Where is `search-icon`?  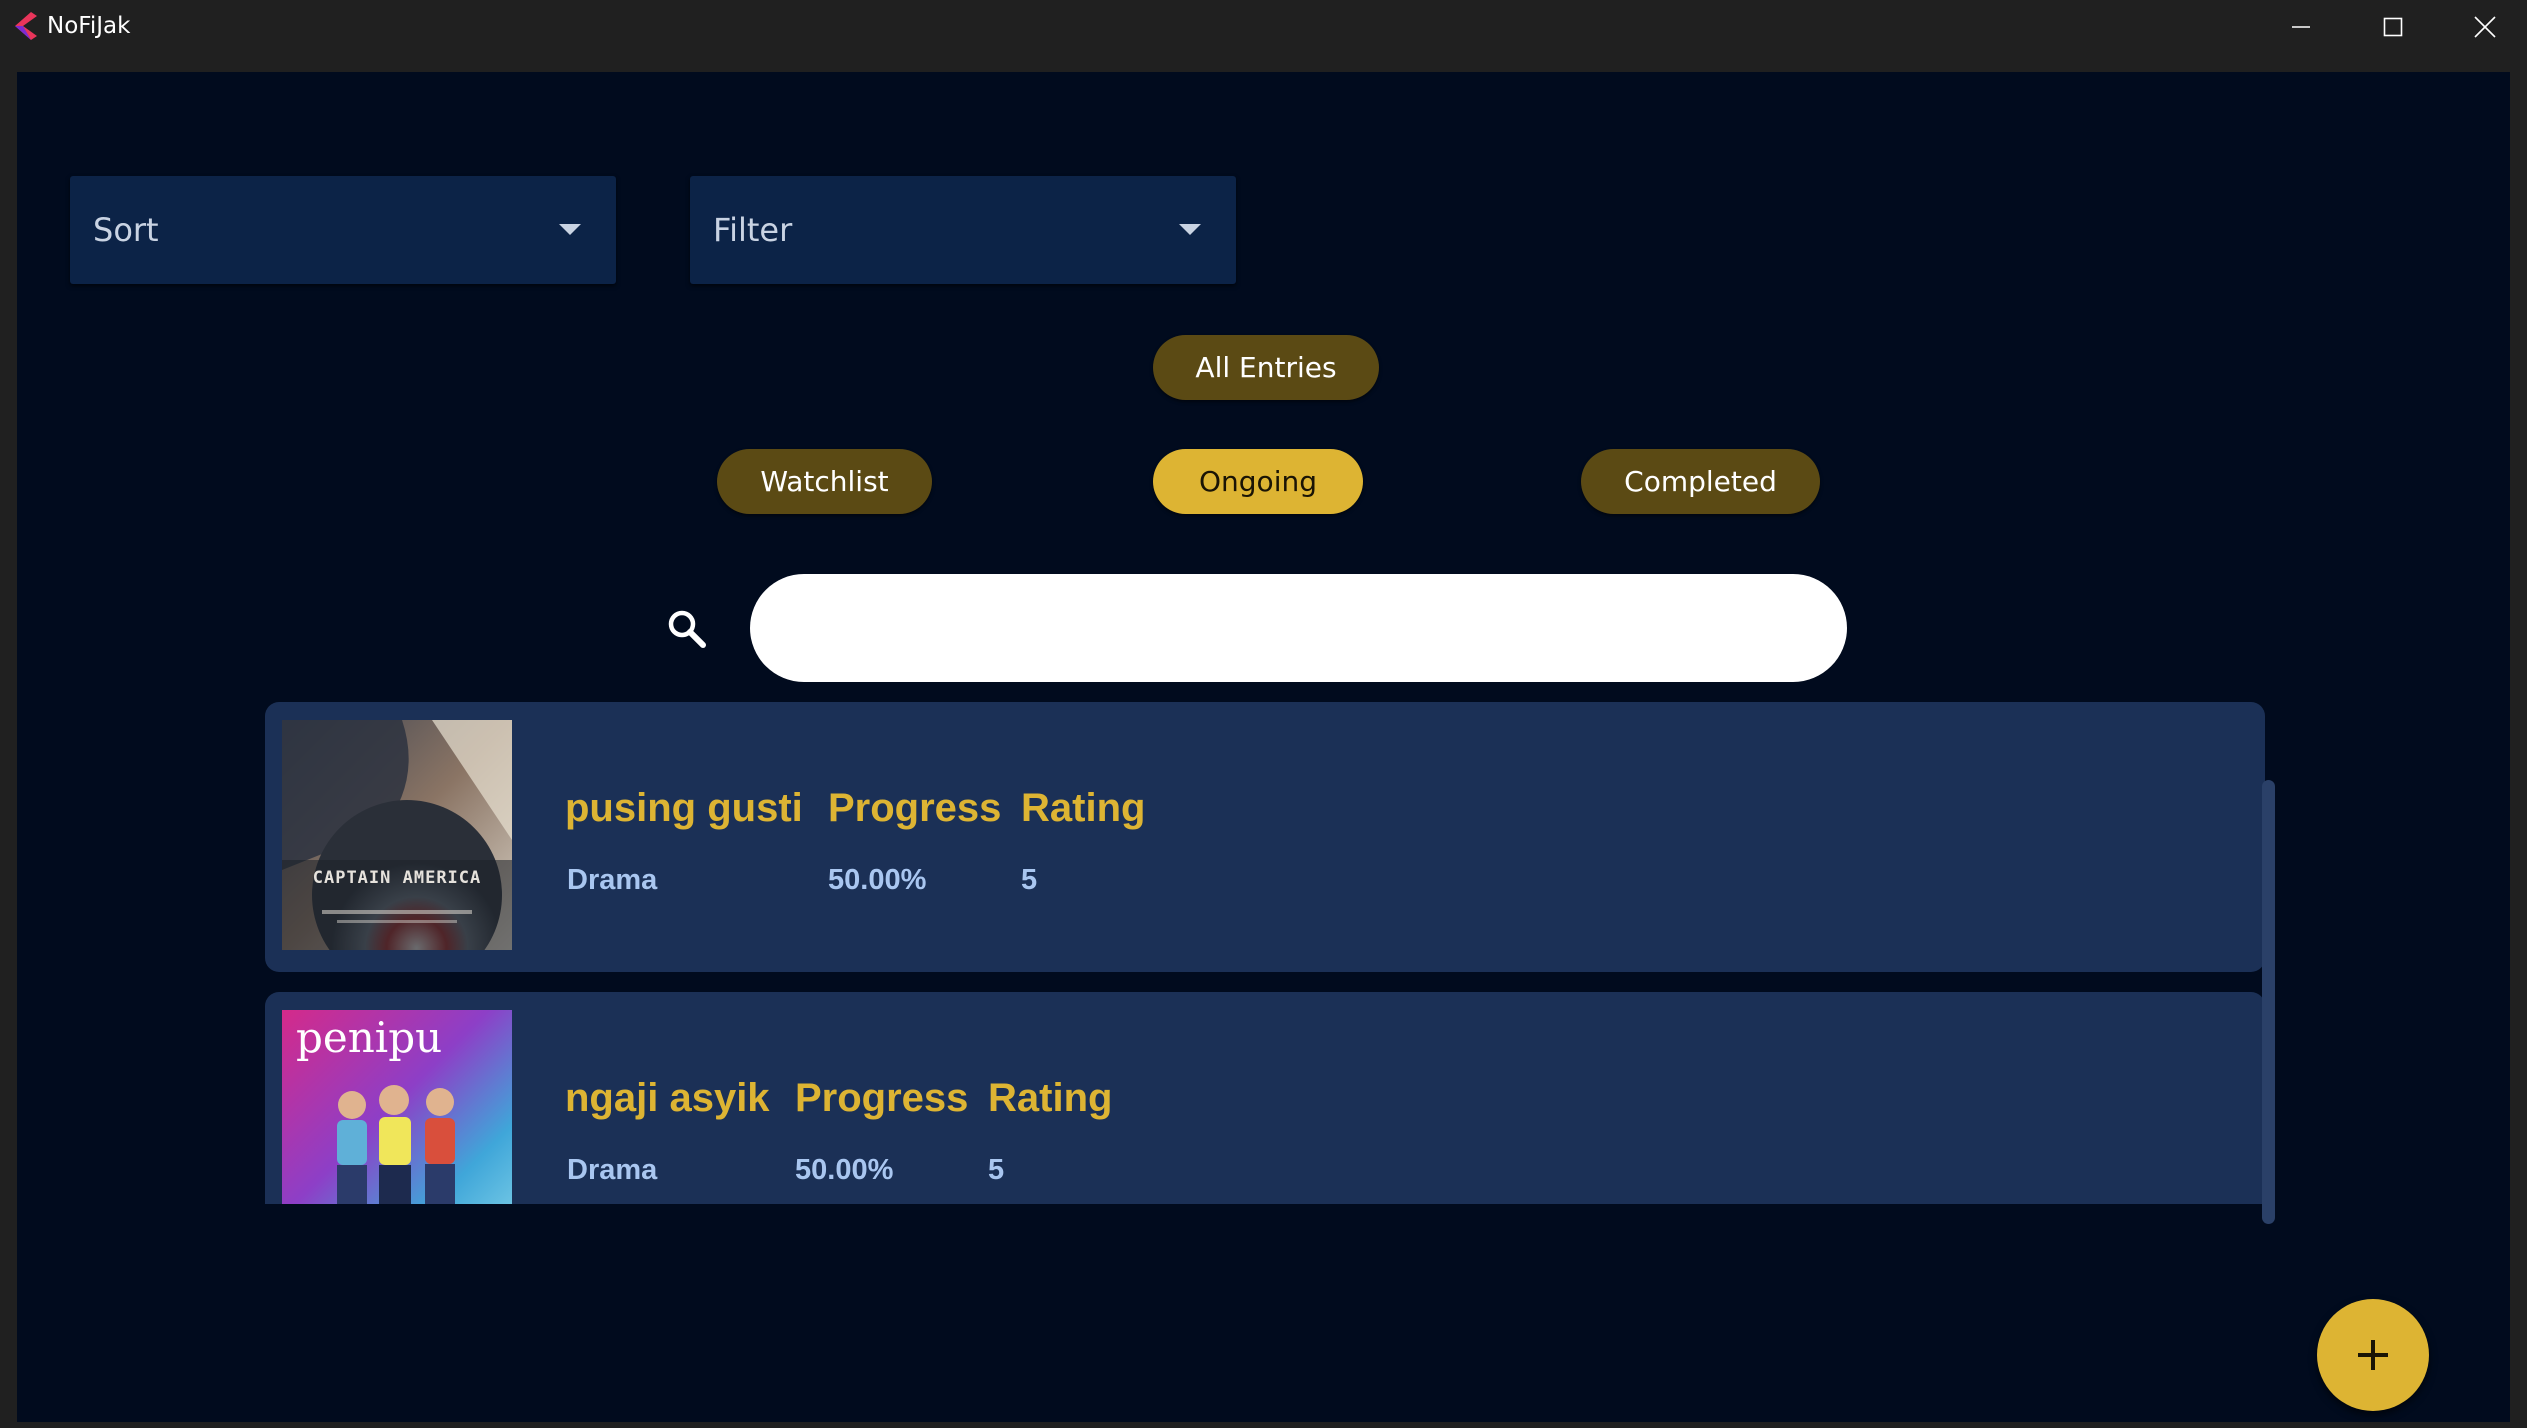 search-icon is located at coordinates (687, 629).